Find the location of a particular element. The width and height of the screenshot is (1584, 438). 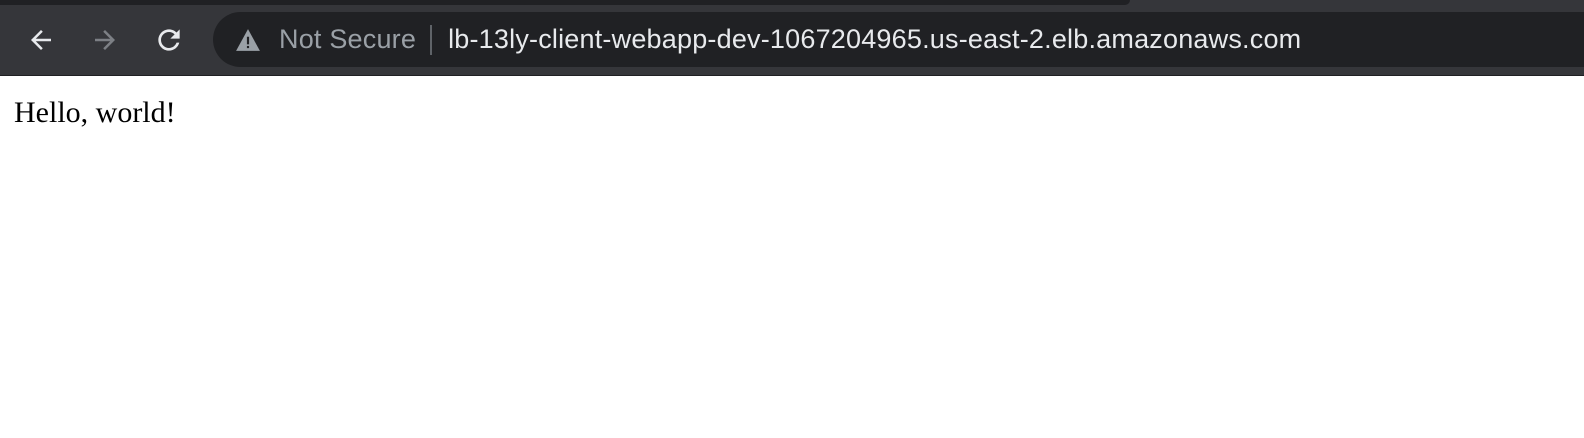

arrow-right-icon is located at coordinates (105, 40).